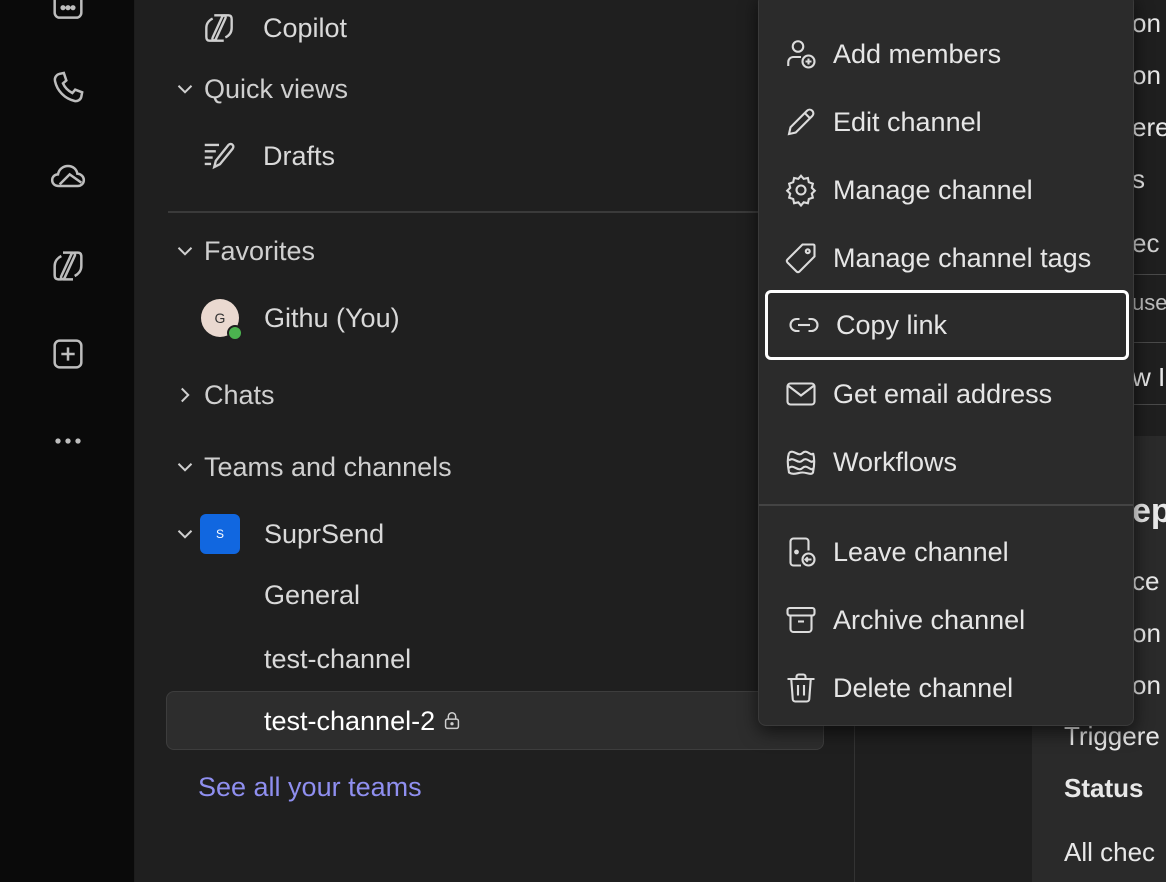  I want to click on pencil-icon, so click(801, 122).